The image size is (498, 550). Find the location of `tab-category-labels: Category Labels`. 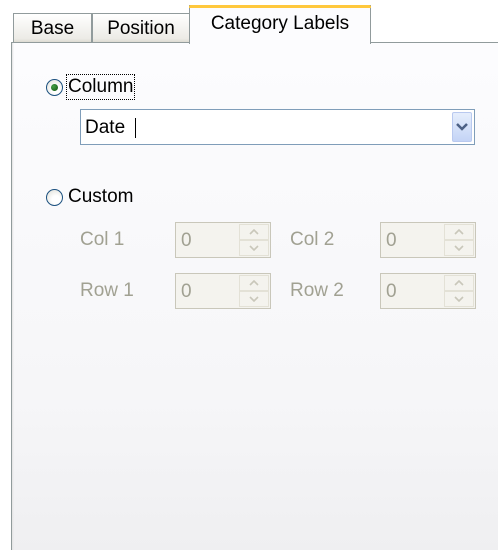

tab-category-labels: Category Labels is located at coordinates (280, 24).